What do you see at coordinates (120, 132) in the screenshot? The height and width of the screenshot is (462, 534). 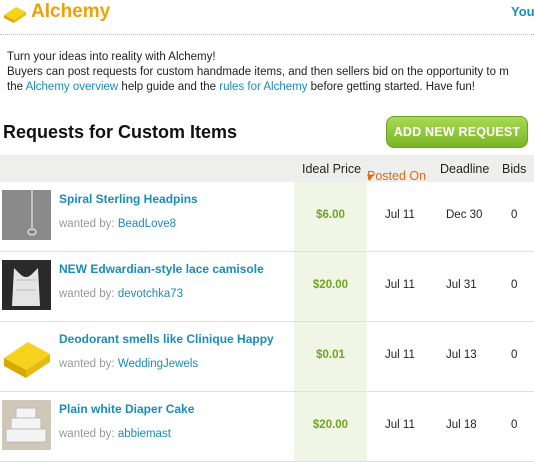 I see `section-title: Requests for Custom Items` at bounding box center [120, 132].